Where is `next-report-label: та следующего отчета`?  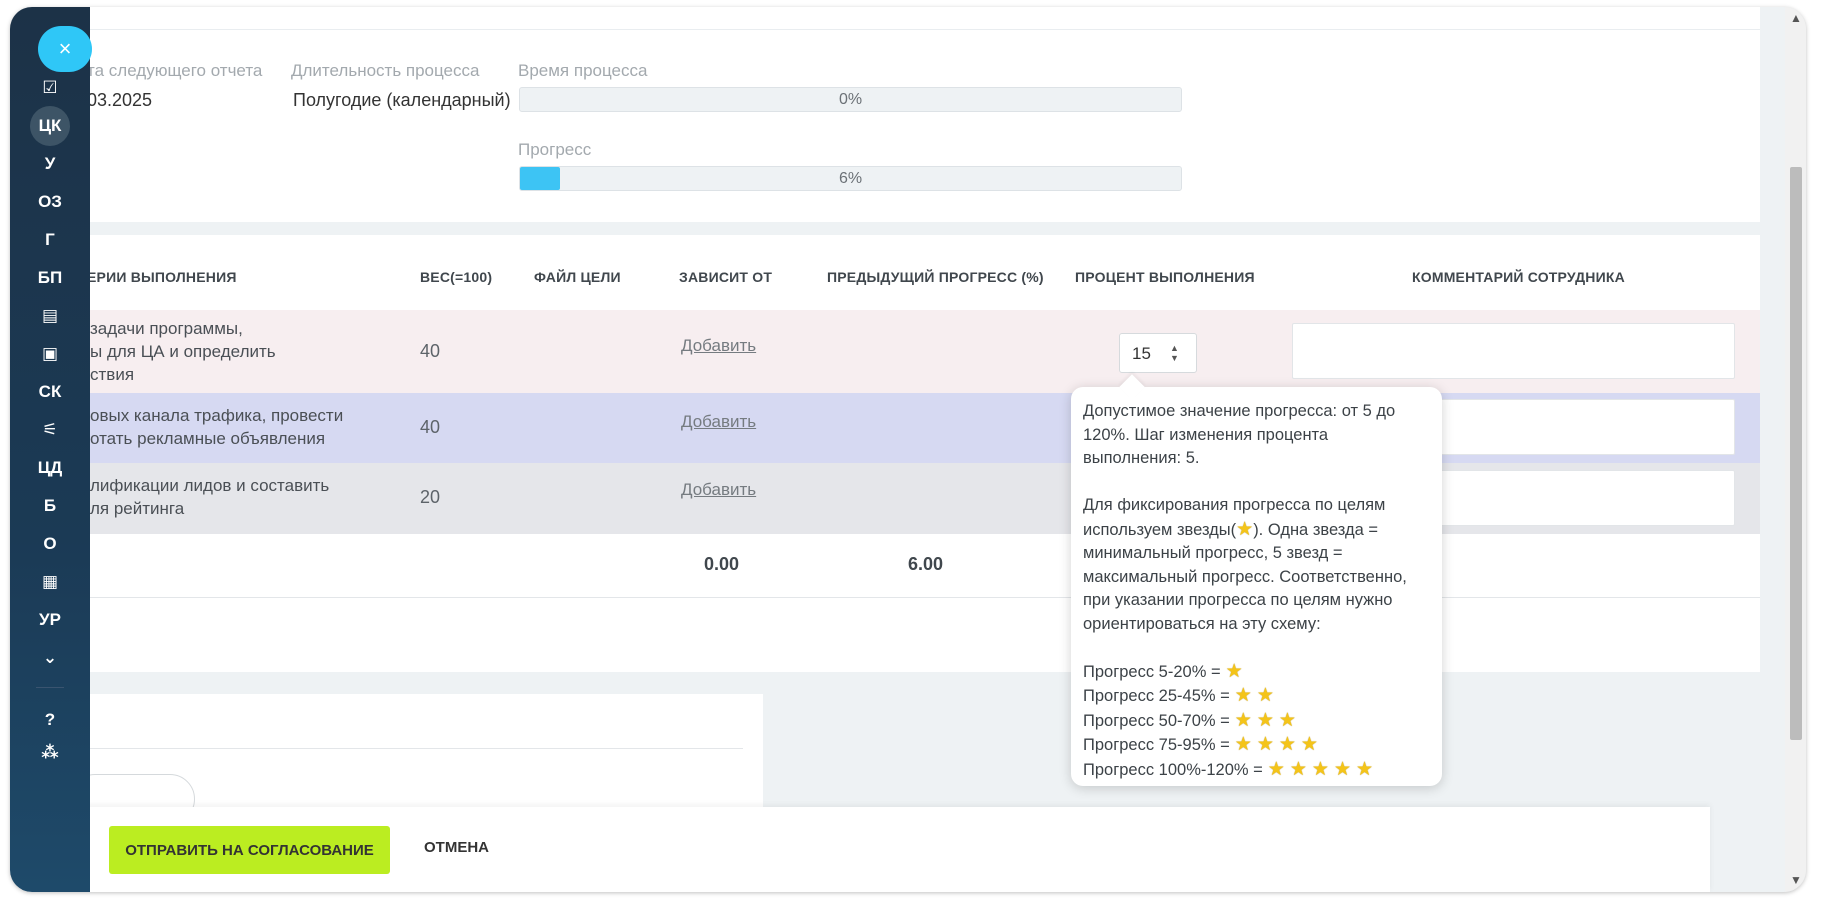
next-report-label: та следующего отчета is located at coordinates (175, 70).